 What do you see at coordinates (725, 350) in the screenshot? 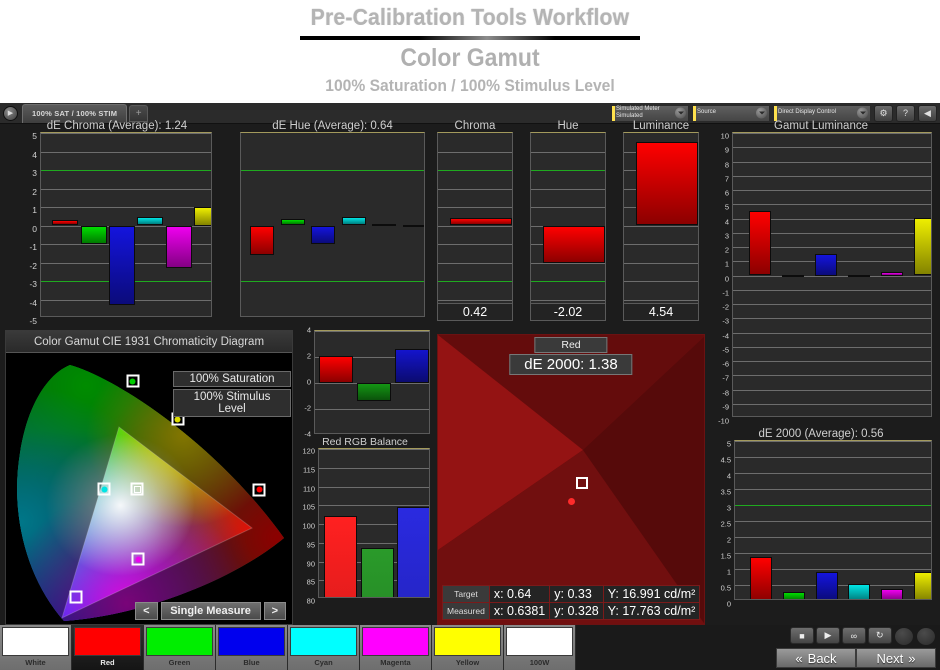
I see `axis-tick-label: -5` at bounding box center [725, 350].